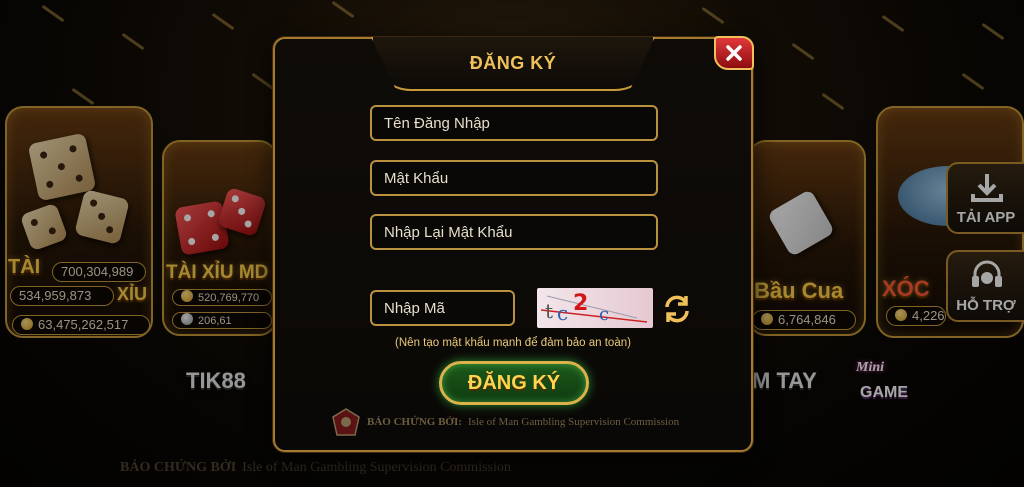 This screenshot has height=487, width=1024. What do you see at coordinates (346, 422) in the screenshot?
I see `commission-logo-icon` at bounding box center [346, 422].